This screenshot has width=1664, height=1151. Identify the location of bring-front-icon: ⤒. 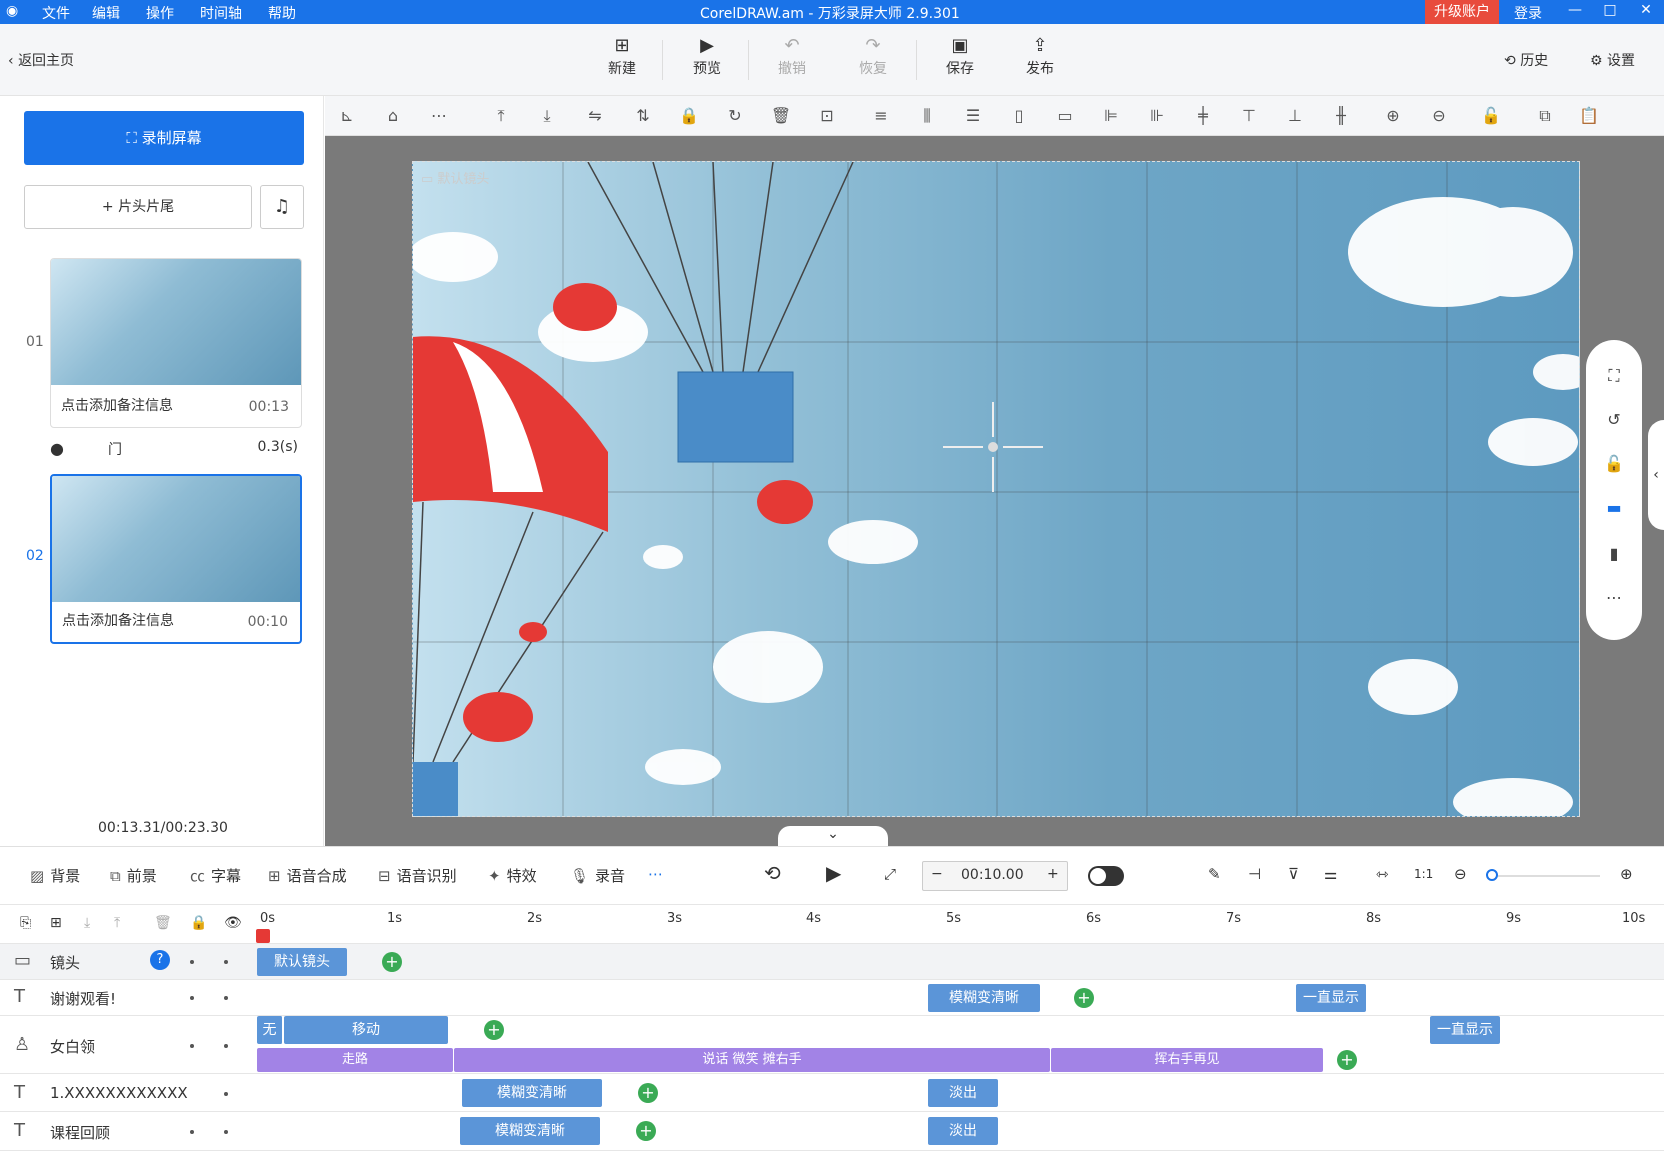
(501, 116).